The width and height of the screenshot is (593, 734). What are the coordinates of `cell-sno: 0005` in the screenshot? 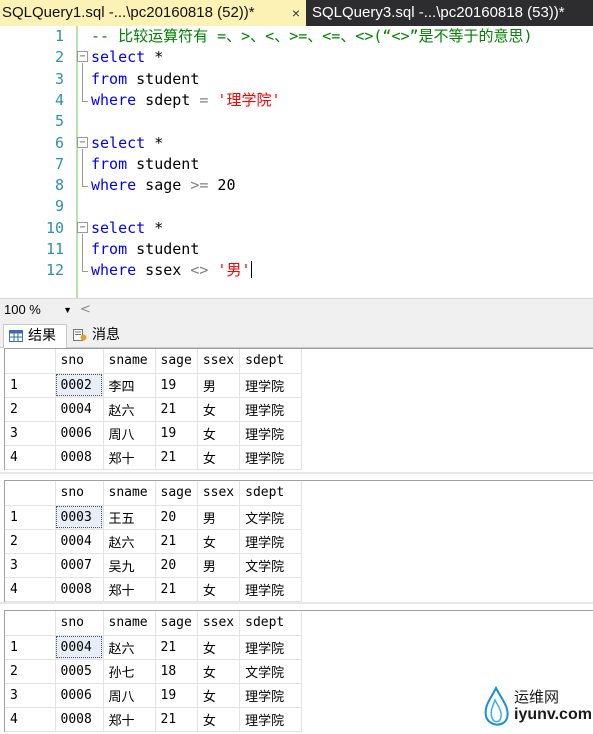 It's located at (79, 671).